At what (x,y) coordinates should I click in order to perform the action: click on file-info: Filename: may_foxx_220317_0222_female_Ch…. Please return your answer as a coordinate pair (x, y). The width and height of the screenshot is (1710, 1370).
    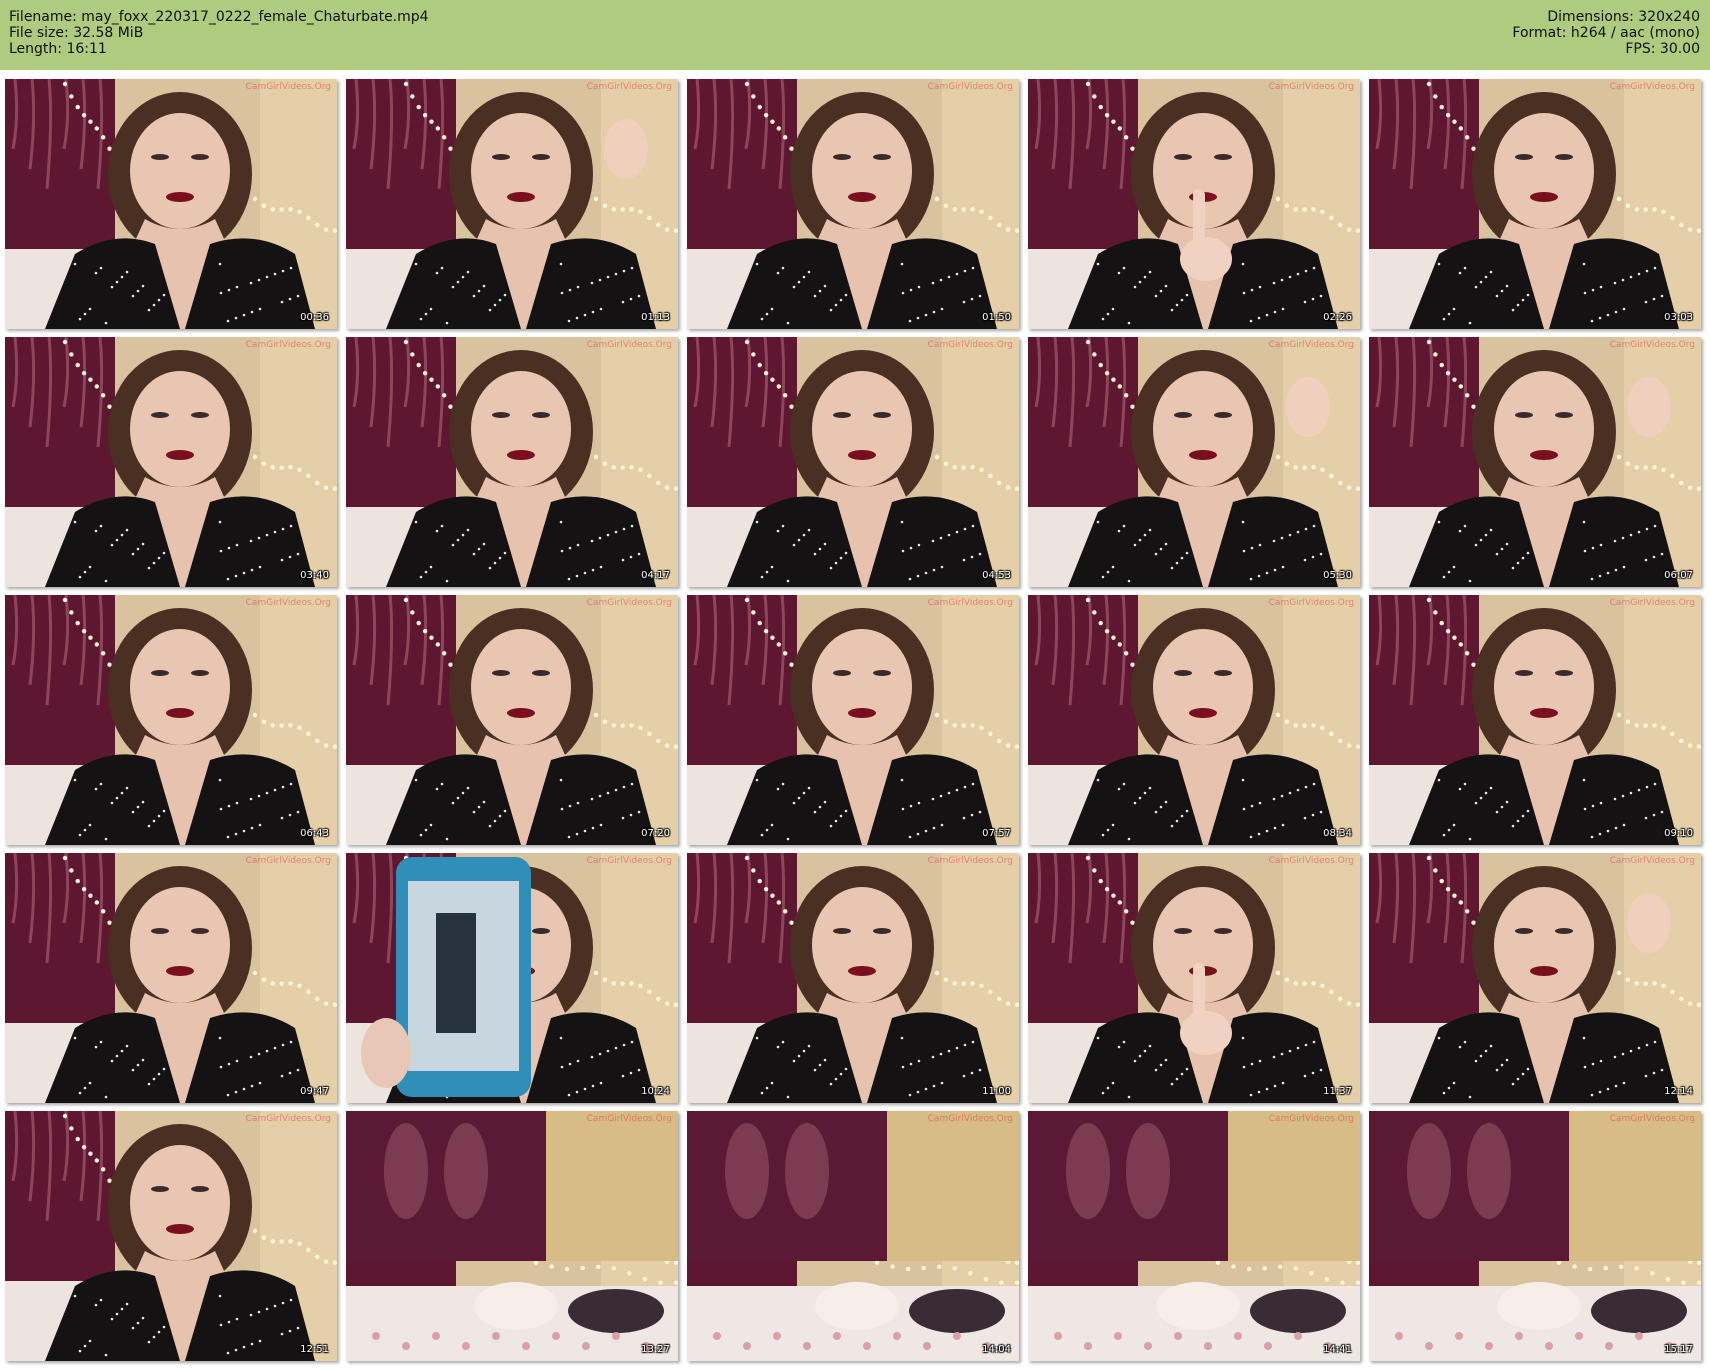
    Looking at the image, I should click on (219, 33).